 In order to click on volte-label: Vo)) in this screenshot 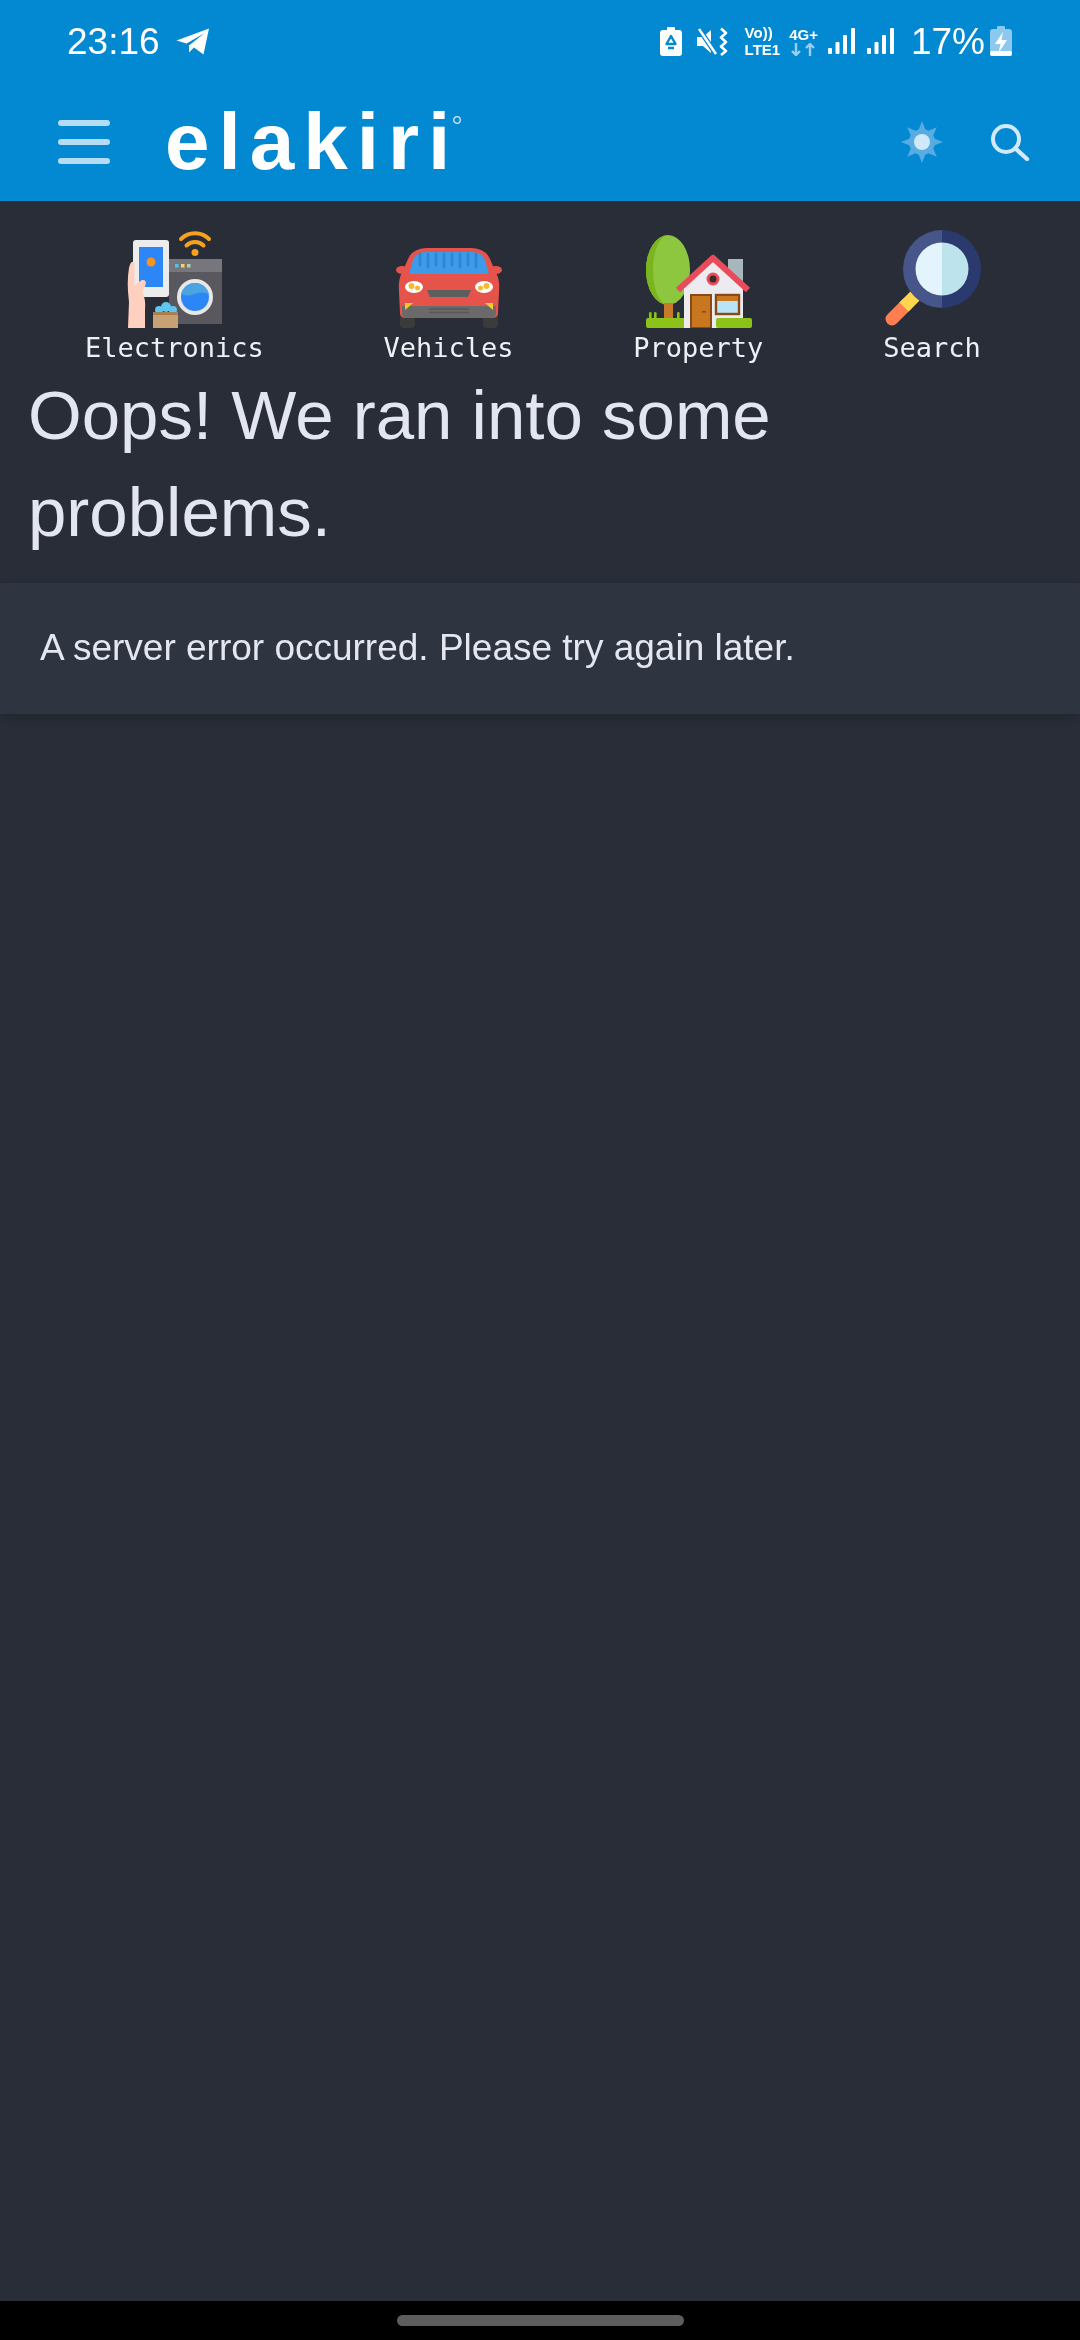, I will do `click(759, 32)`.